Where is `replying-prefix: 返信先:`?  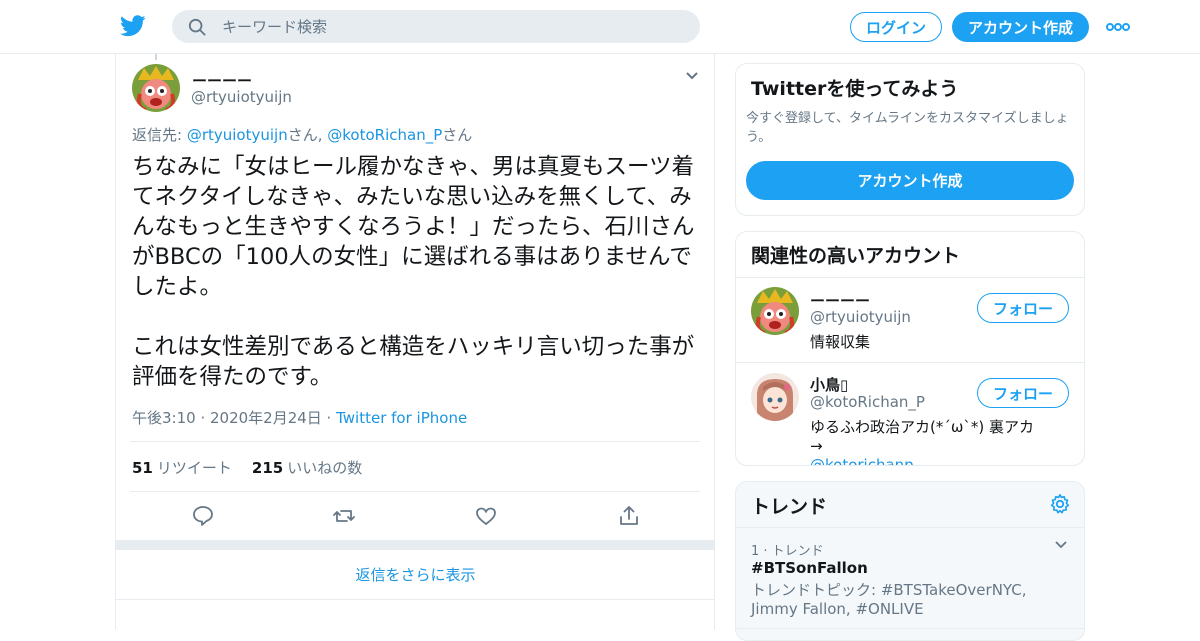
replying-prefix: 返信先: is located at coordinates (159, 135).